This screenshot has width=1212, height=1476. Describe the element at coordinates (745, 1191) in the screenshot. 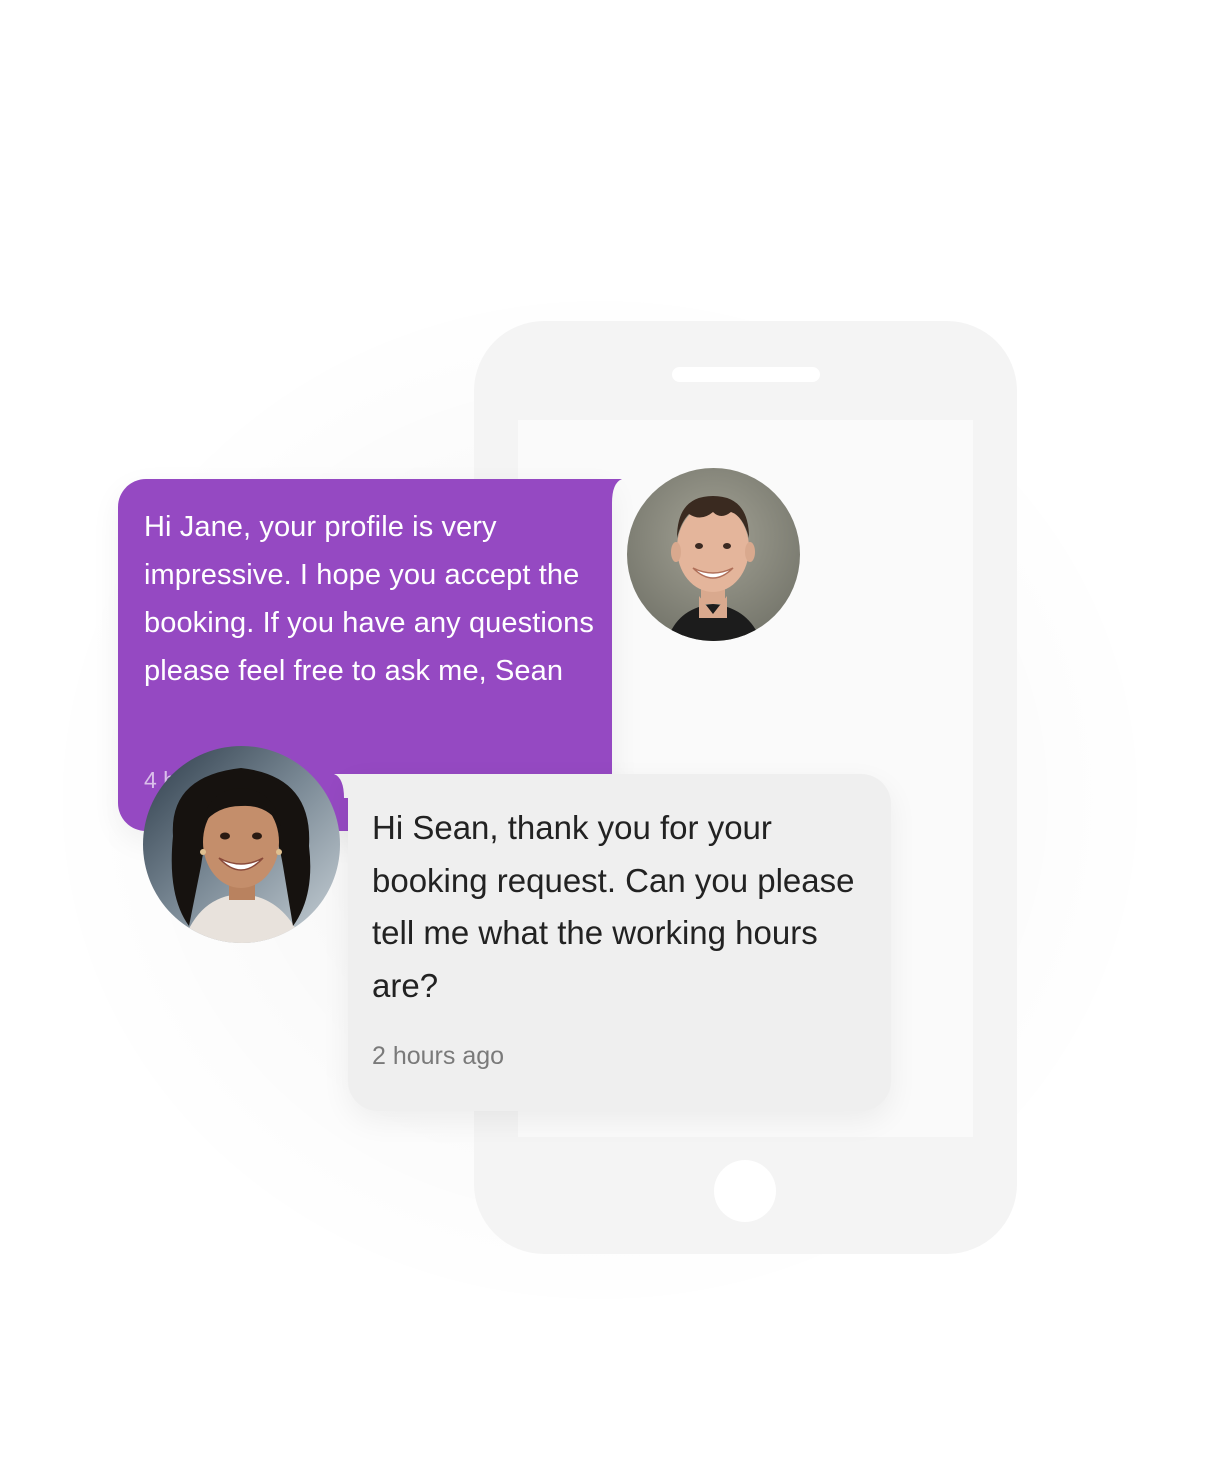

I see `phone-home-button` at that location.